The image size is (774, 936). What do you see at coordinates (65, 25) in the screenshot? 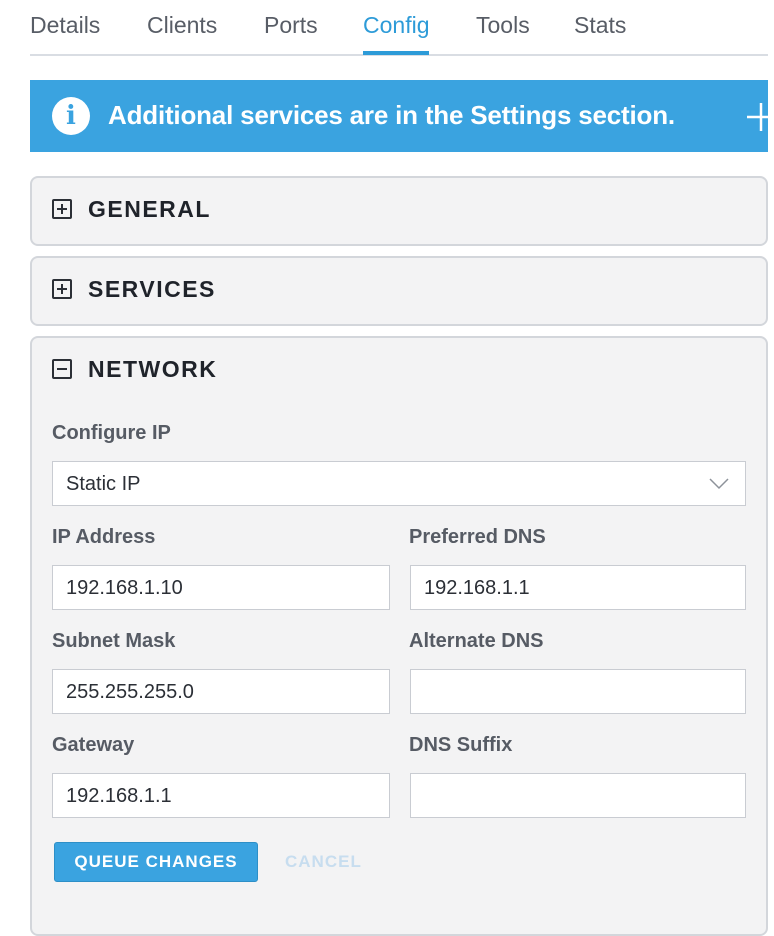
I see `tab-details: Details` at bounding box center [65, 25].